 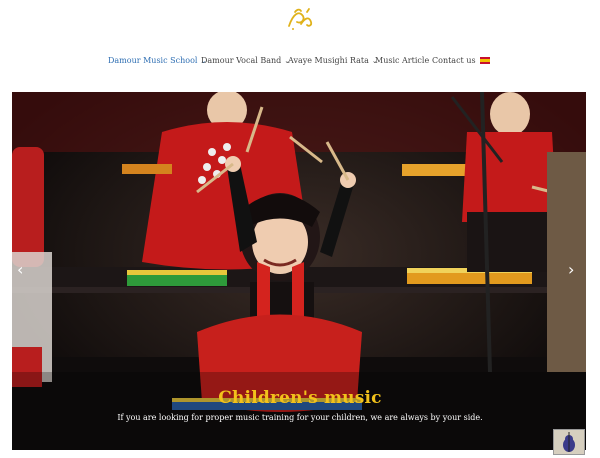 I want to click on spain-flag-icon, so click(x=485, y=60).